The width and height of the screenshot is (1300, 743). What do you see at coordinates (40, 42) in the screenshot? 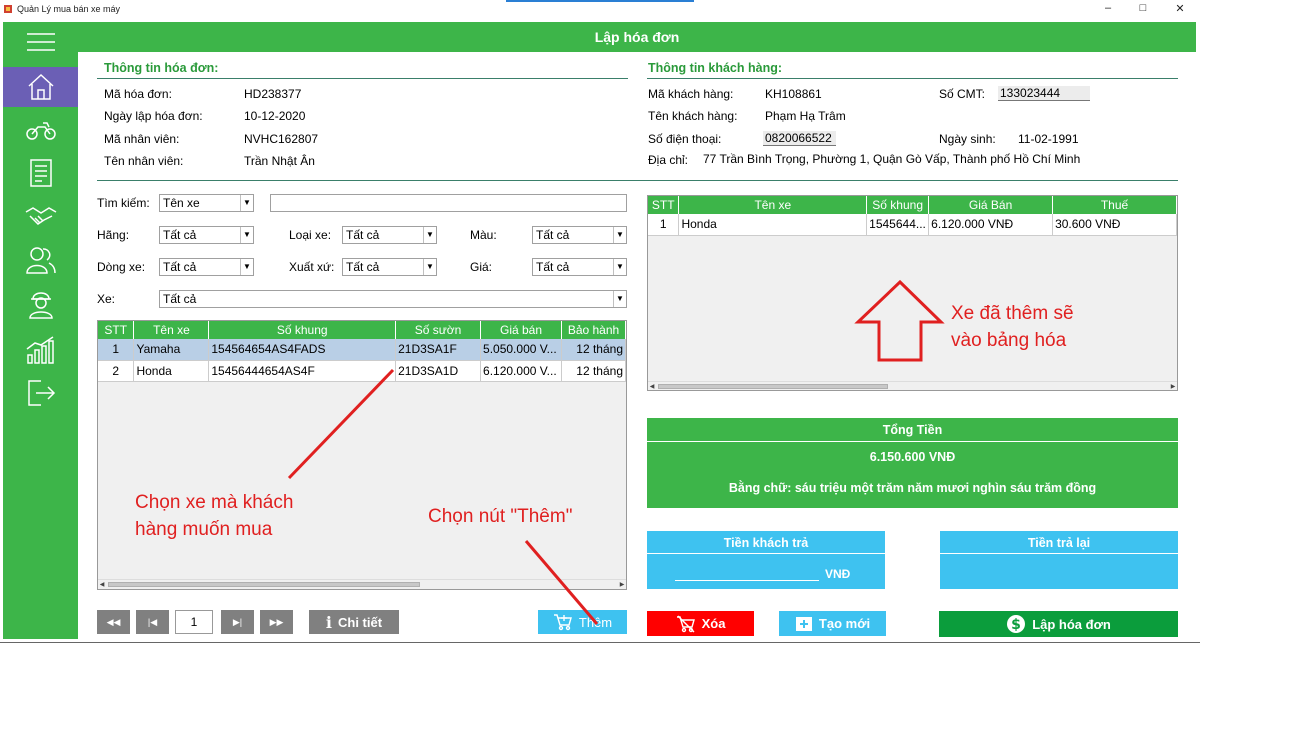
I see `menu-icon` at bounding box center [40, 42].